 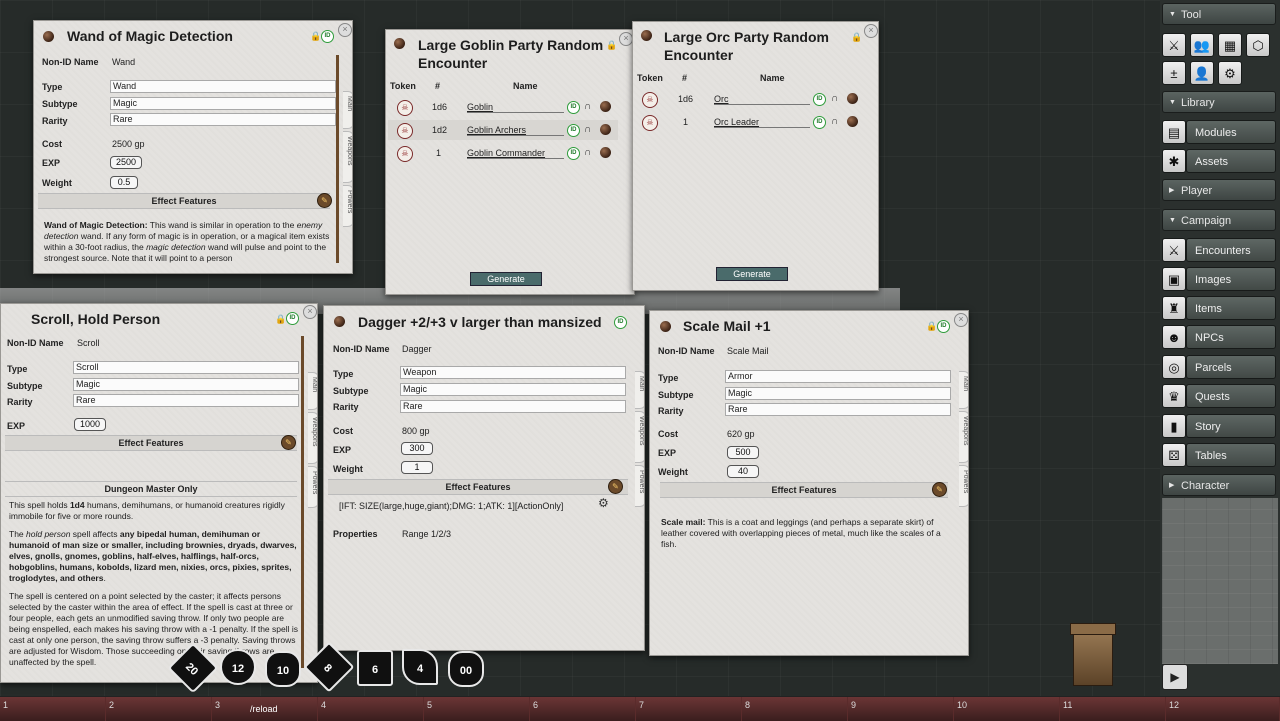 I want to click on row-count: 1d2, so click(x=439, y=130).